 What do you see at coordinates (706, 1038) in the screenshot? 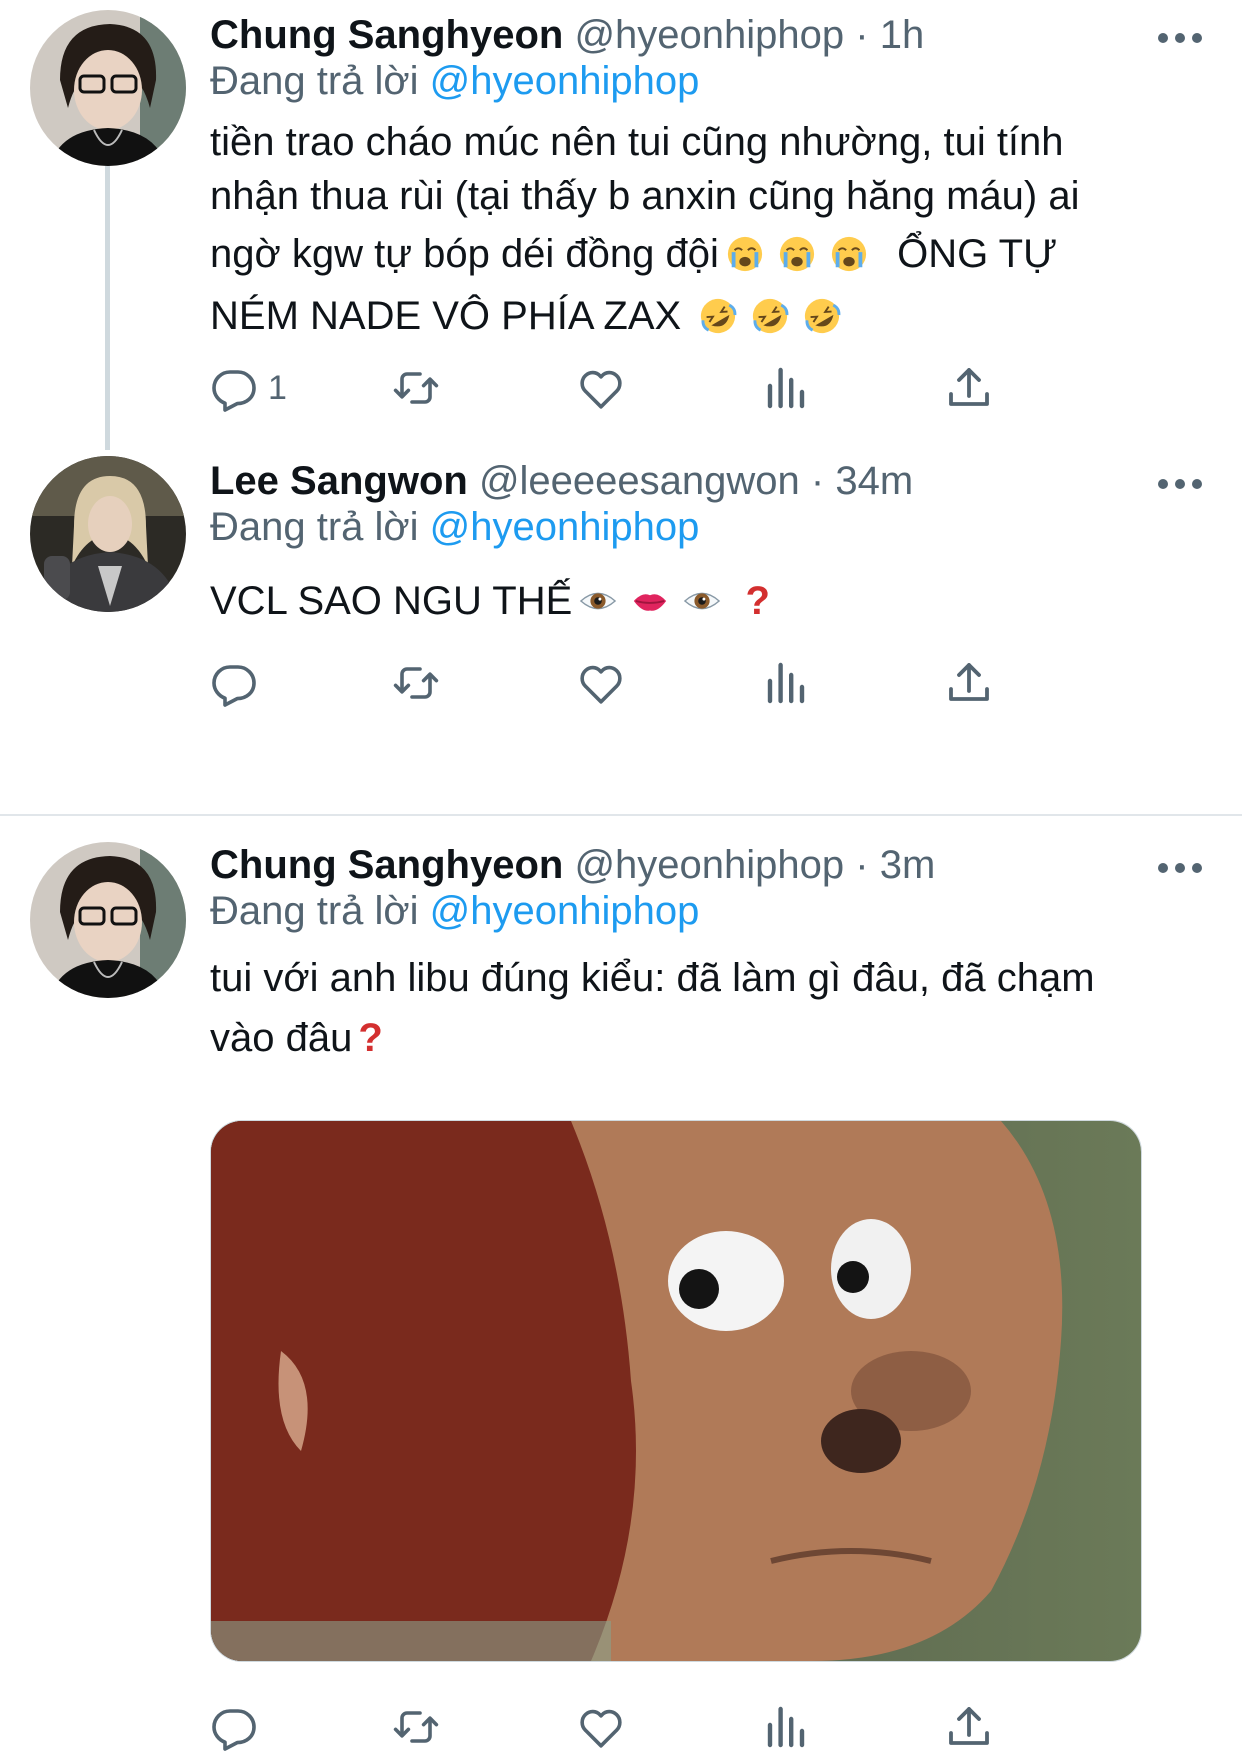
I see `text-line-emoji: vào đâu?` at bounding box center [706, 1038].